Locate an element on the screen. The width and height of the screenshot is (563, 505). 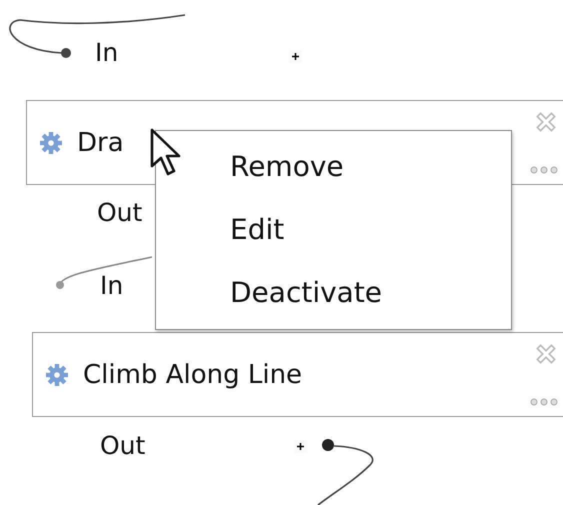
menu-item: Deactivate is located at coordinates (333, 293).